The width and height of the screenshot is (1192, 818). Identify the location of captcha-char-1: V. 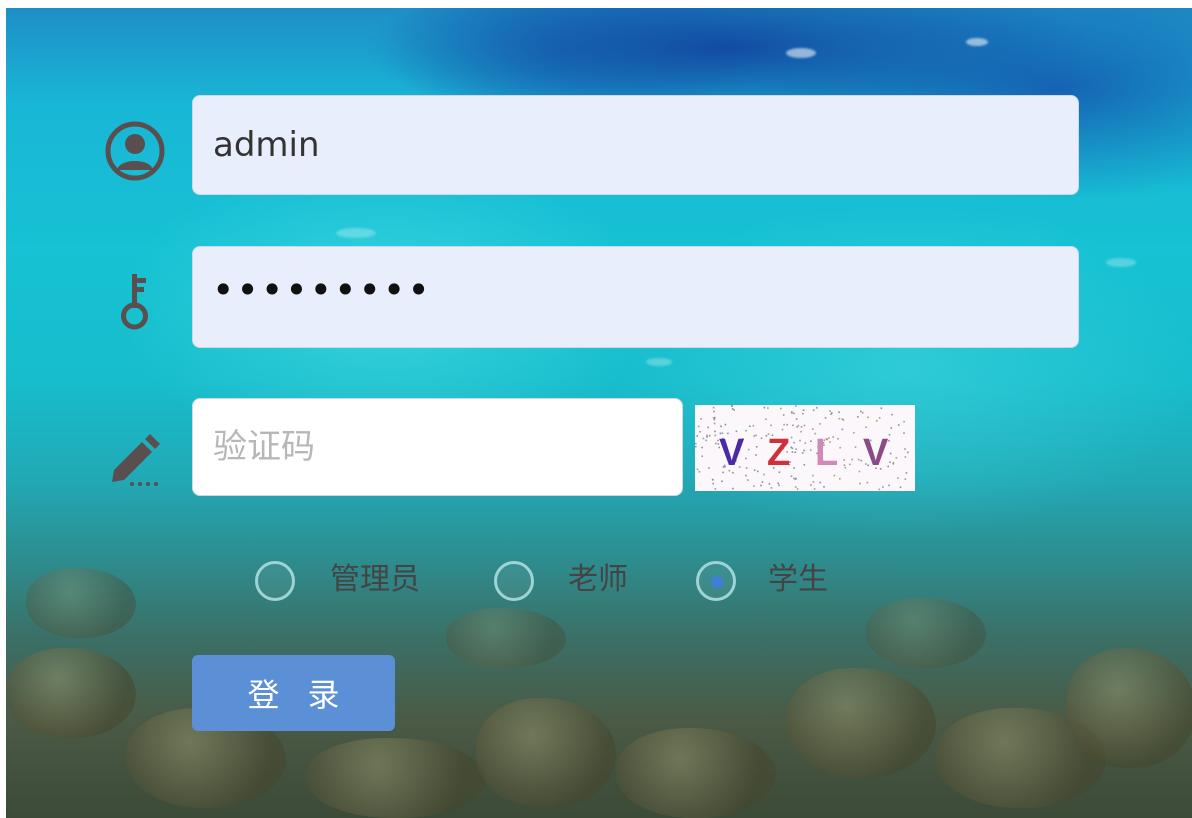
(732, 453).